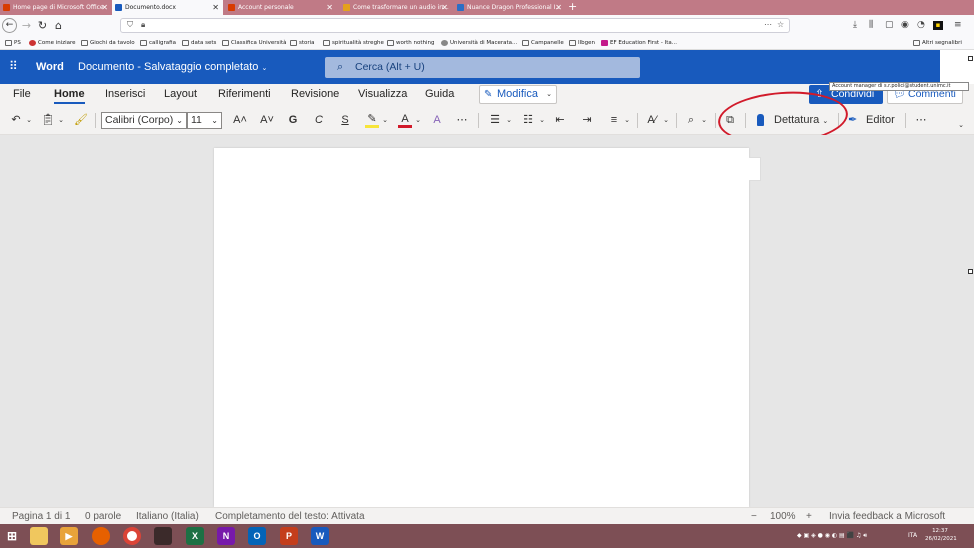  I want to click on tab-visualizza: Visualizza, so click(382, 95).